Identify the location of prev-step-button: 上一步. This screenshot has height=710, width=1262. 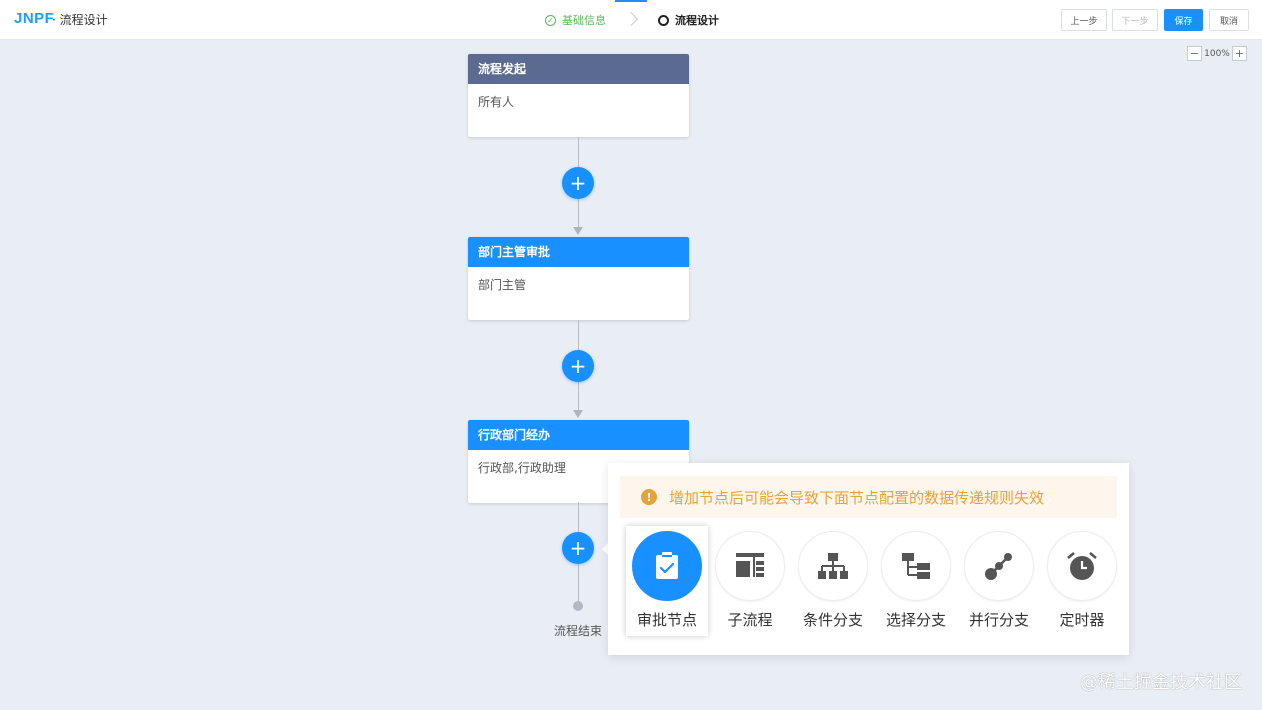
(1084, 20).